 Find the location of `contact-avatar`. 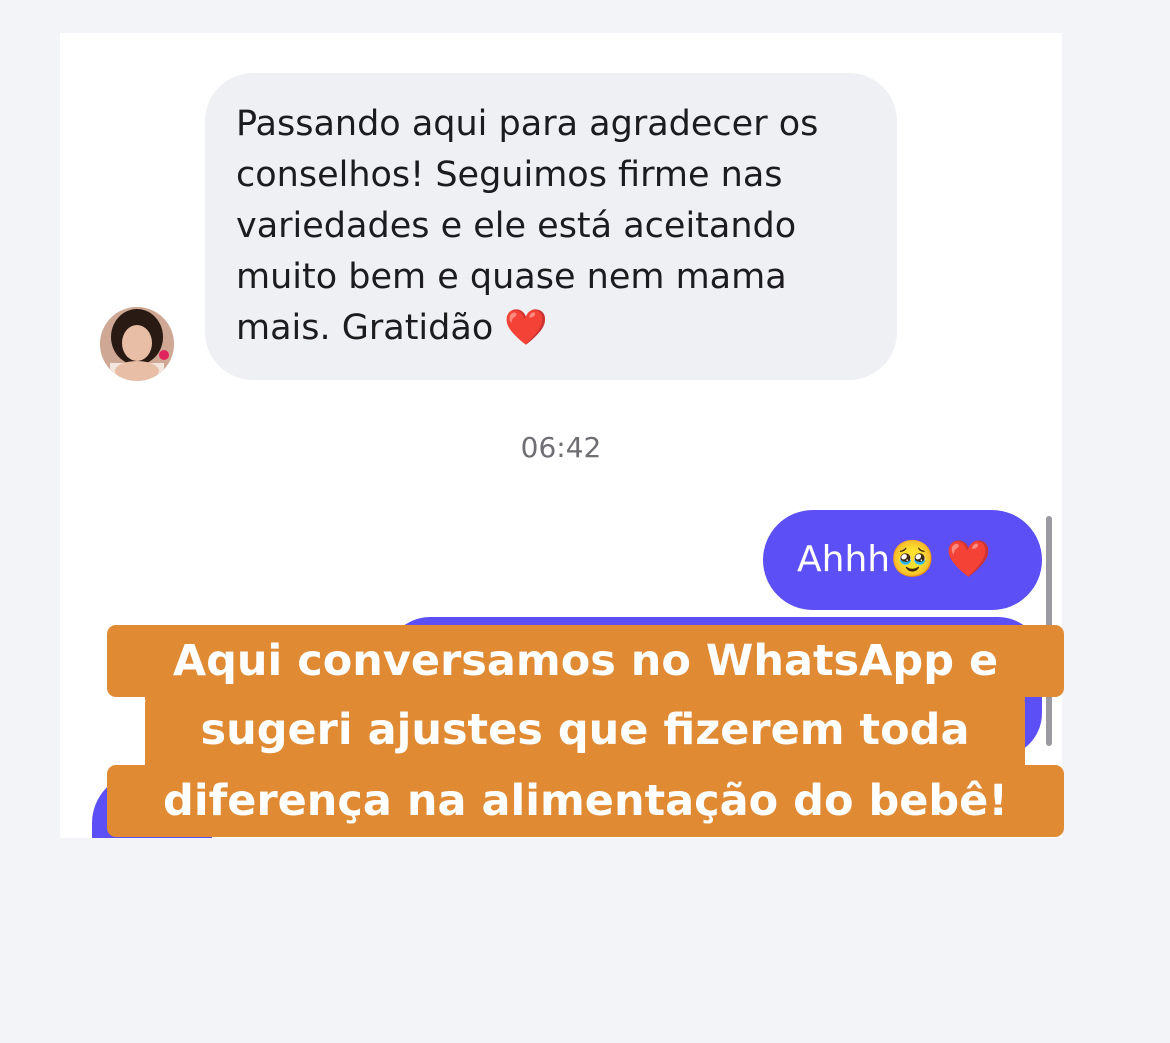

contact-avatar is located at coordinates (137, 344).